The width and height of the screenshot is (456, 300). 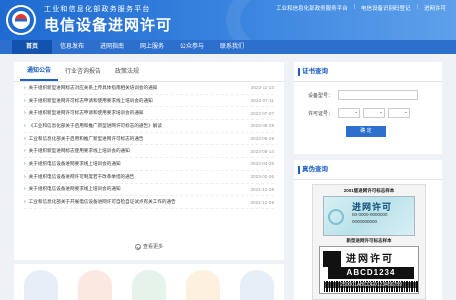 What do you see at coordinates (368, 72) in the screenshot?
I see `cert-query-heading: 证书查询` at bounding box center [368, 72].